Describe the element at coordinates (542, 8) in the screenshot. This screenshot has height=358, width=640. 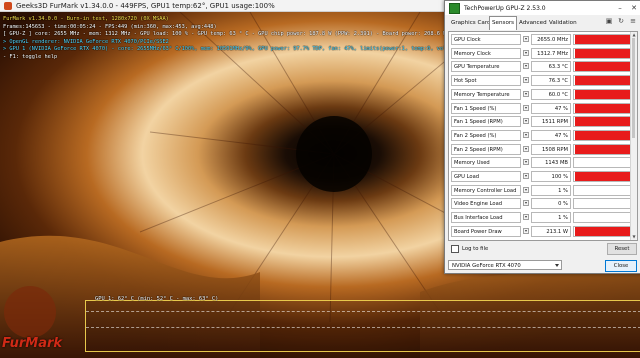
I see `gpuz-titlebar: TechPowerUp GPU-Z 2.53.0 – ✕` at that location.